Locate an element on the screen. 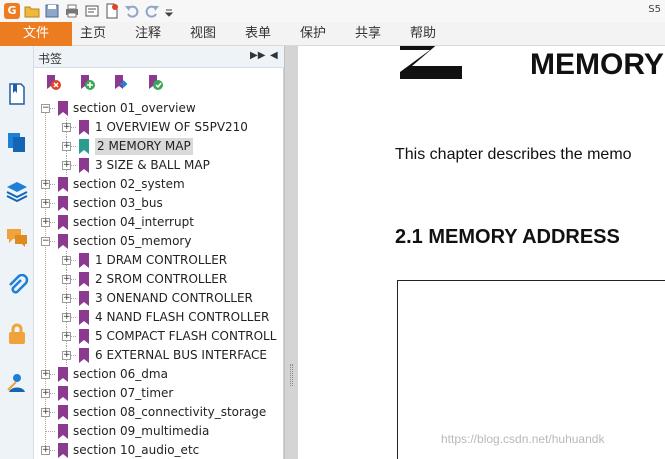 The width and height of the screenshot is (665, 459). bookmark-item-row: +2 SROM CONTROLLER is located at coordinates (159, 279).